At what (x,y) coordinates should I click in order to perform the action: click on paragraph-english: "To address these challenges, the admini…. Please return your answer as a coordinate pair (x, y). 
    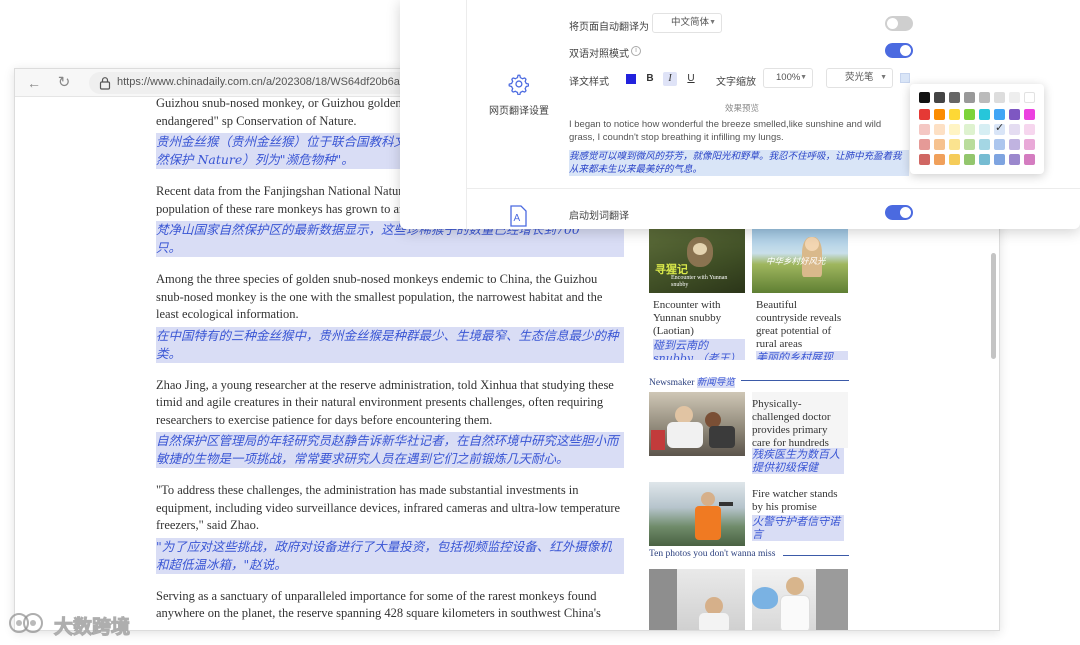
    Looking at the image, I should click on (388, 507).